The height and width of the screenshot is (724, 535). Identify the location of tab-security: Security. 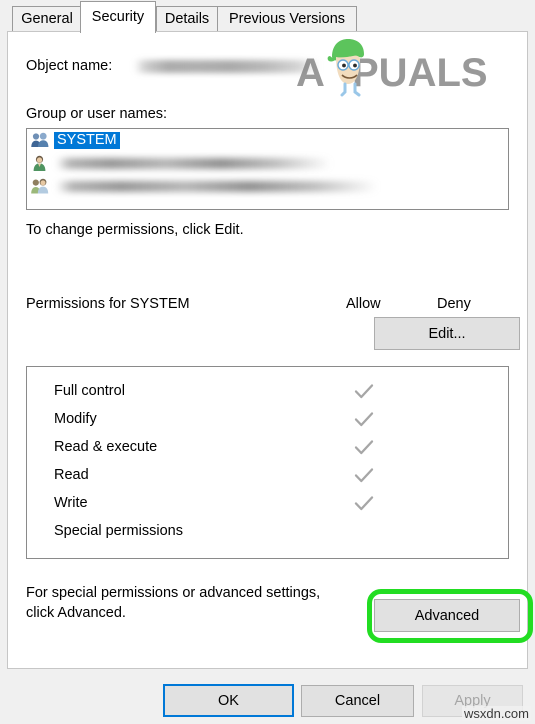
(118, 17).